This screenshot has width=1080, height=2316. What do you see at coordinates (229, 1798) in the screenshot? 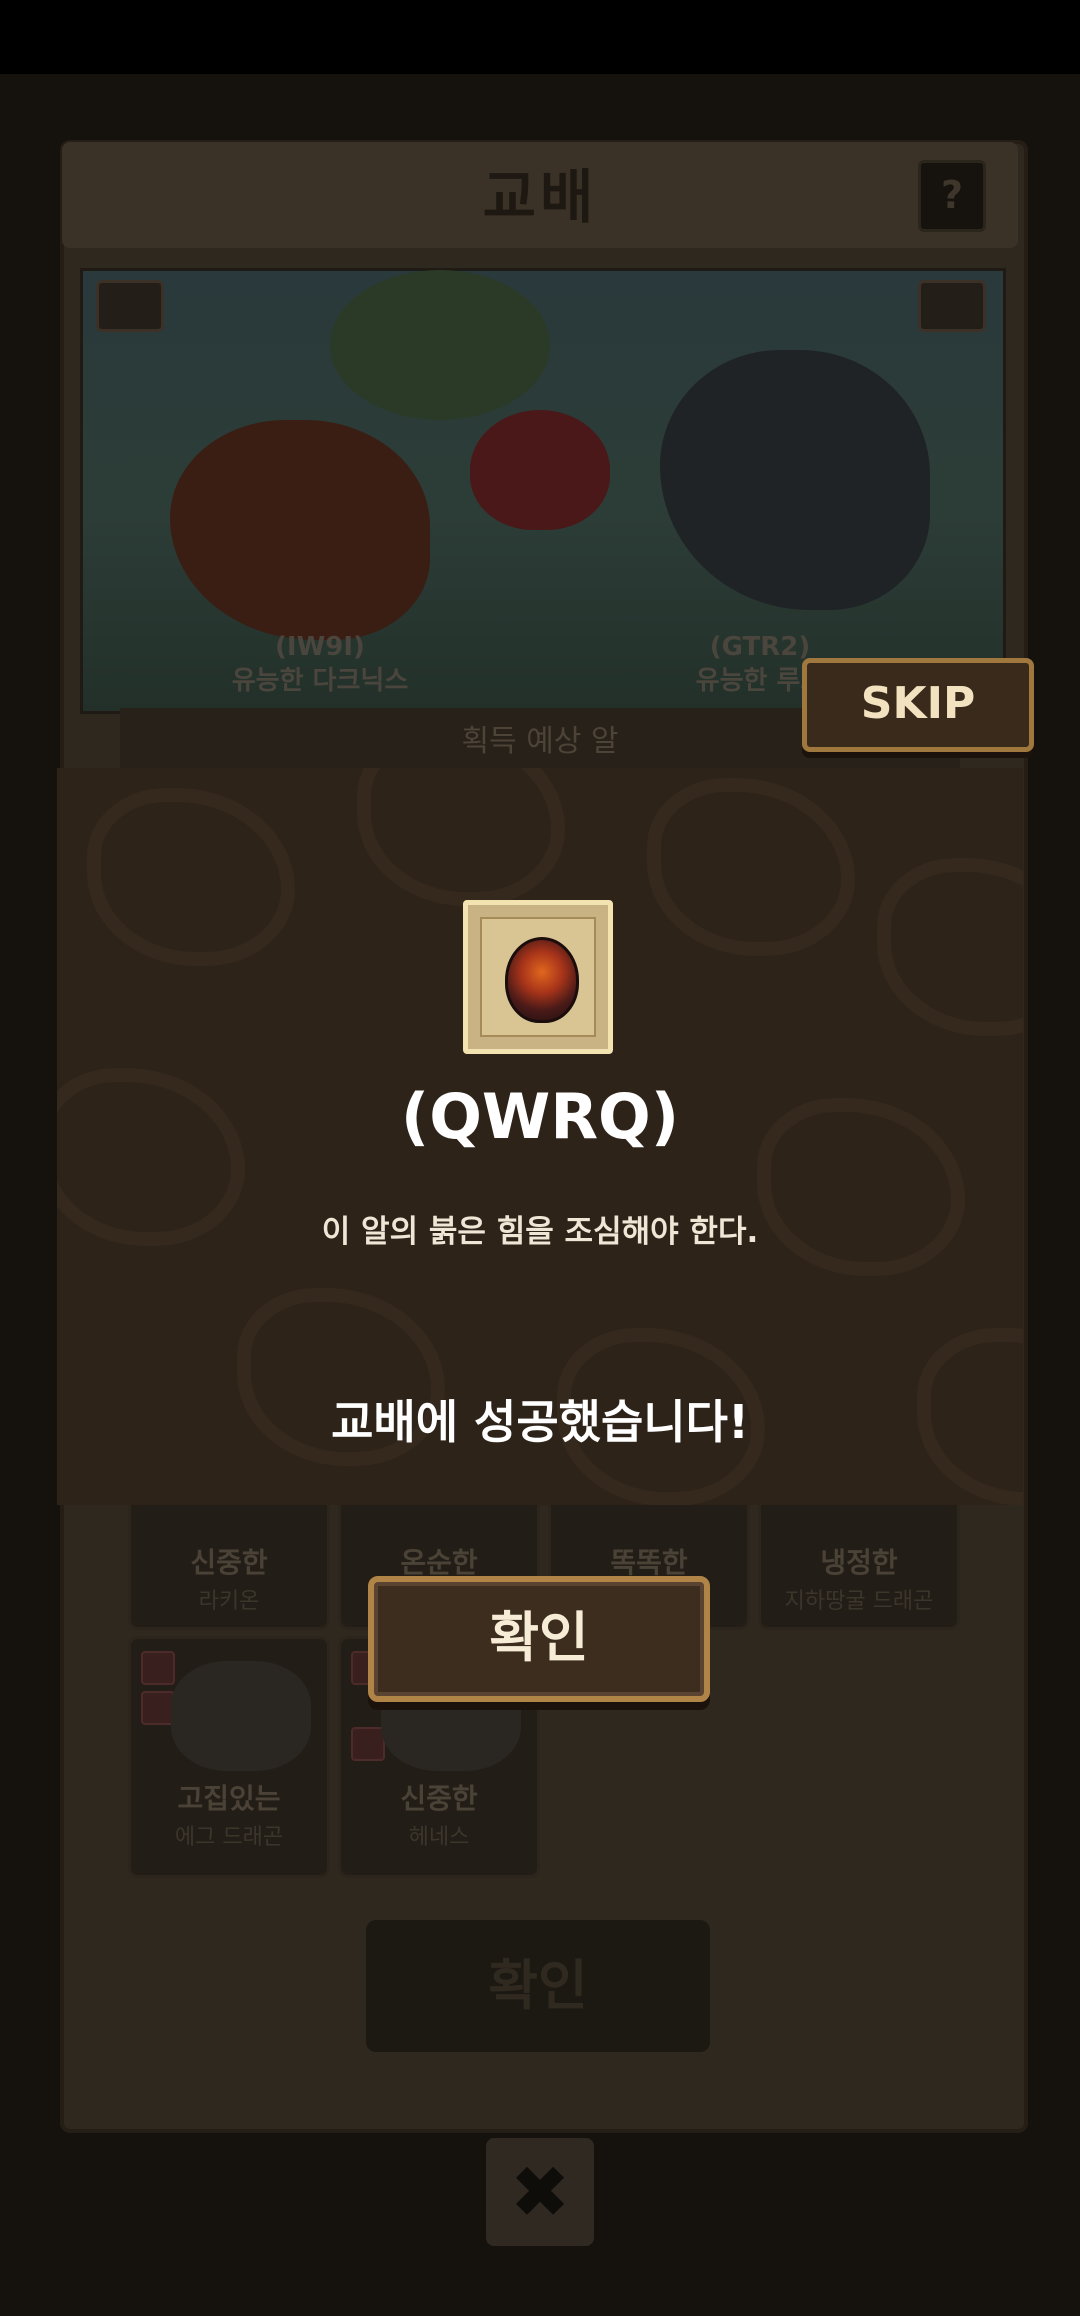
I see `card-trait: 고집있는` at bounding box center [229, 1798].